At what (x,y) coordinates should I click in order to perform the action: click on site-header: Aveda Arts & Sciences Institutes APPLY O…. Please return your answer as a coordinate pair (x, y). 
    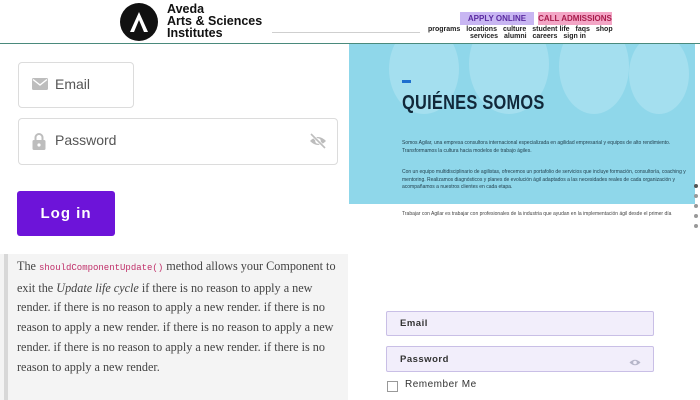
    Looking at the image, I should click on (350, 22).